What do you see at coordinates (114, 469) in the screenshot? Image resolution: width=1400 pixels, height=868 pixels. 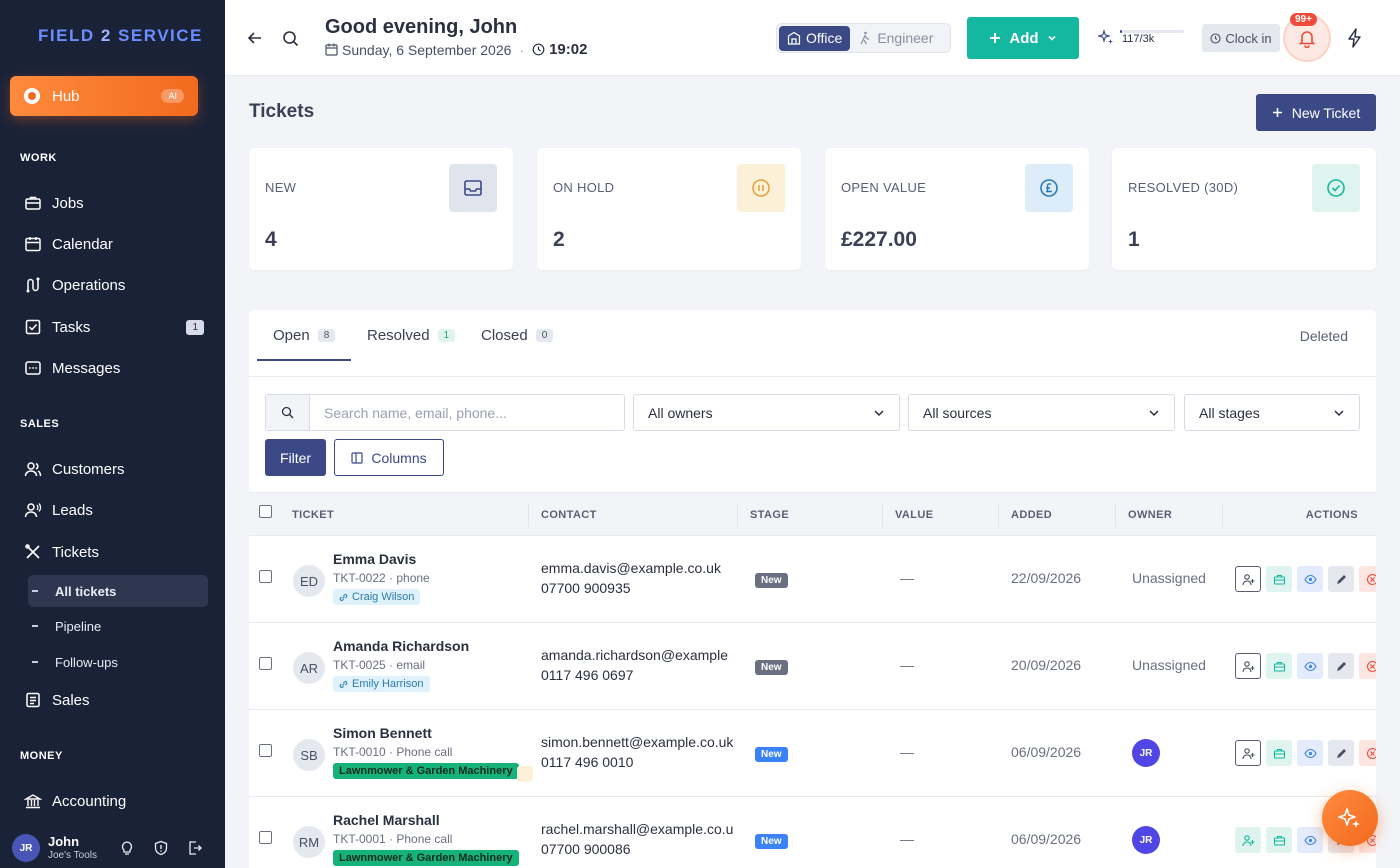 I see `sidebar-item-customers: Customers` at bounding box center [114, 469].